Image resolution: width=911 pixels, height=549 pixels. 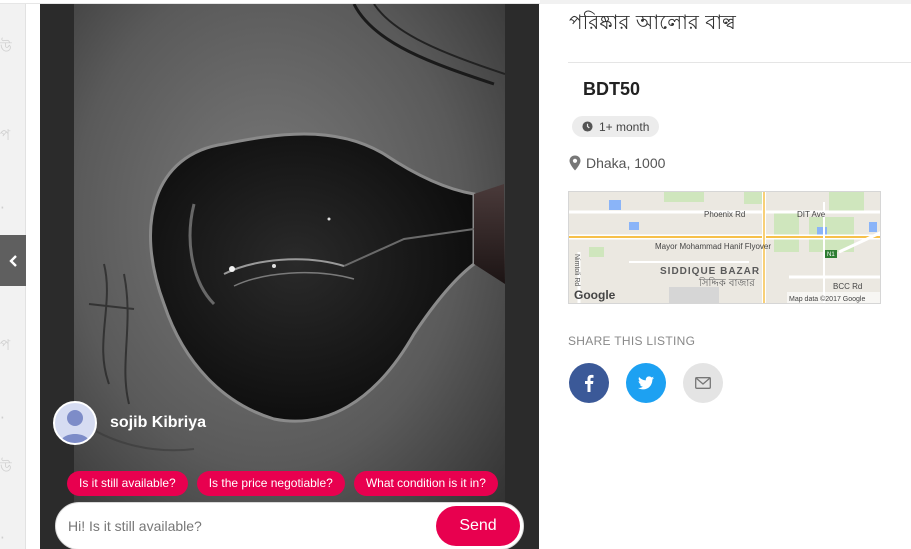 I want to click on map-road-label: Nimtoli Rd, so click(x=576, y=270).